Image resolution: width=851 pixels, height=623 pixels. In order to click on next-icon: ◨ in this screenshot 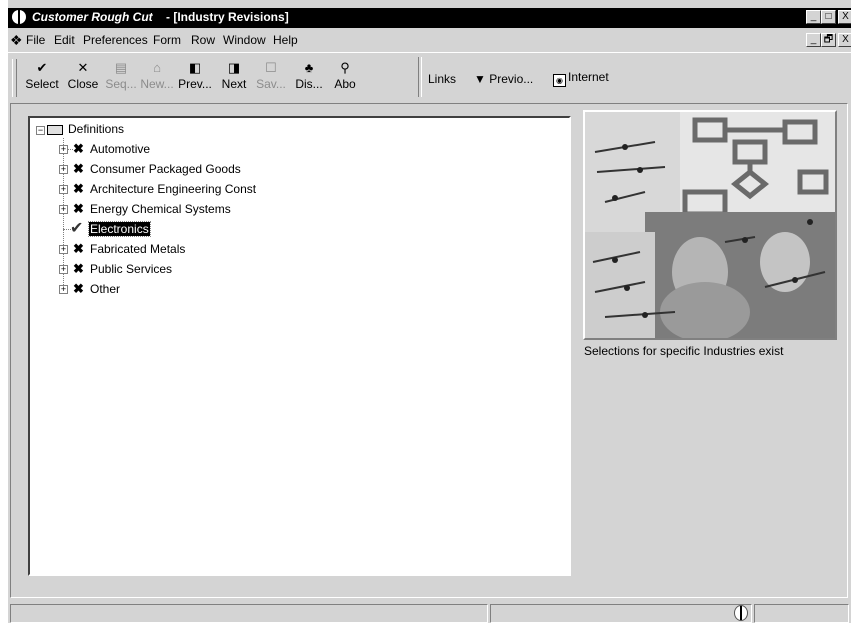, I will do `click(234, 67)`.